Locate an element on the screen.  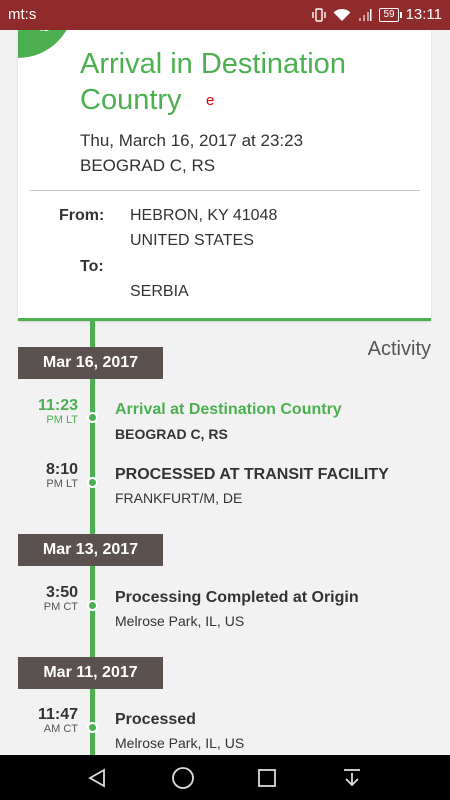
event-location: BEOGRAD C, RS is located at coordinates (171, 434).